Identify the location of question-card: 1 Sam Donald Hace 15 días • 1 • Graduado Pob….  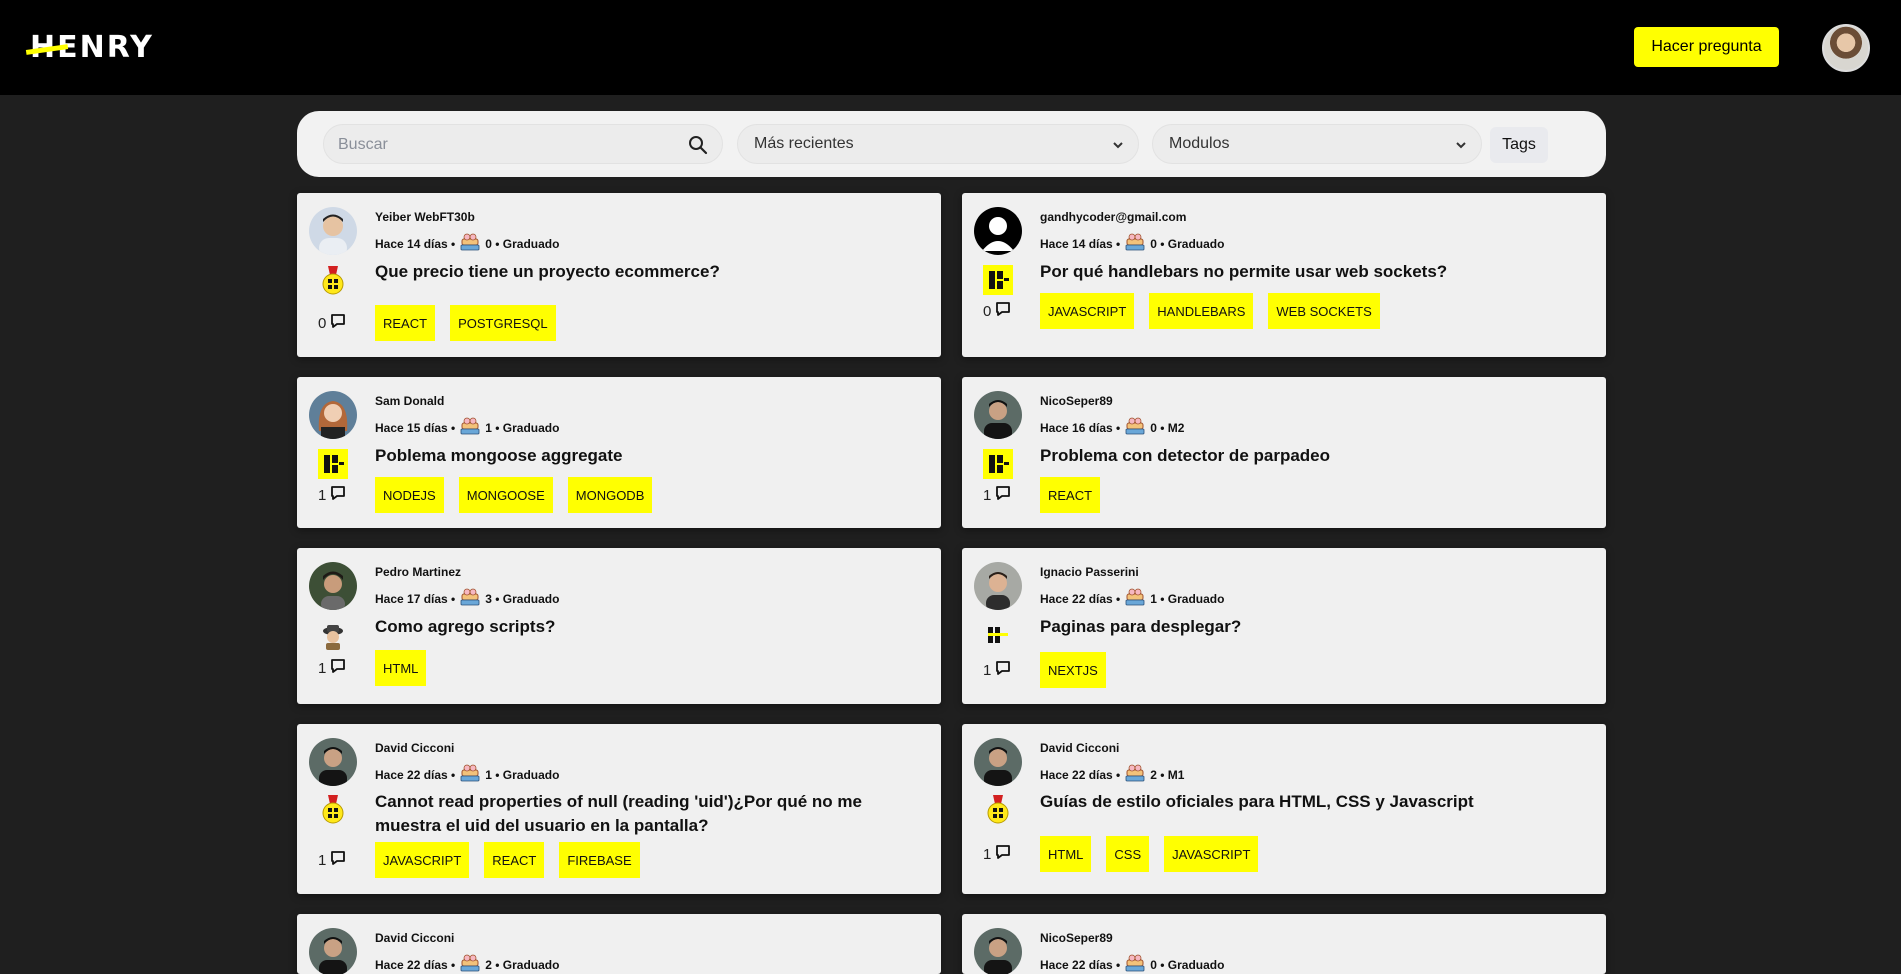
(619, 452).